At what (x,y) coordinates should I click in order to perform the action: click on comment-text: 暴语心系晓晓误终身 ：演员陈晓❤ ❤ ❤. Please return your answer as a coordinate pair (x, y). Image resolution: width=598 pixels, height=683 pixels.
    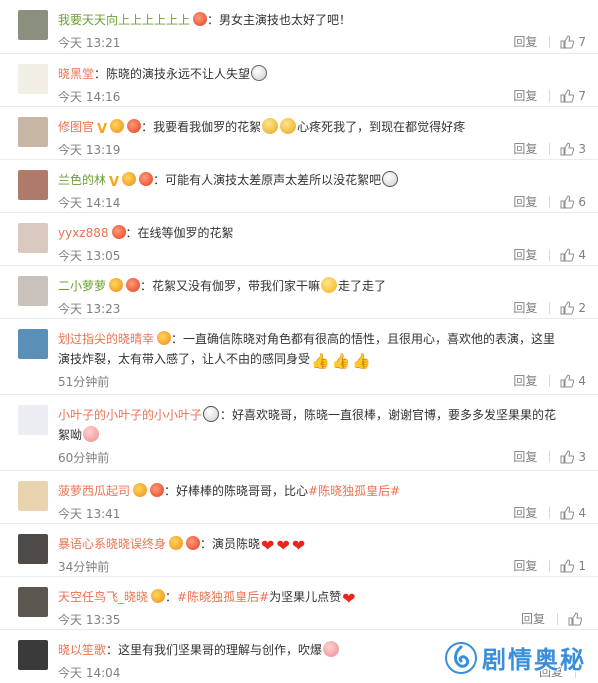
    Looking at the image, I should click on (182, 545).